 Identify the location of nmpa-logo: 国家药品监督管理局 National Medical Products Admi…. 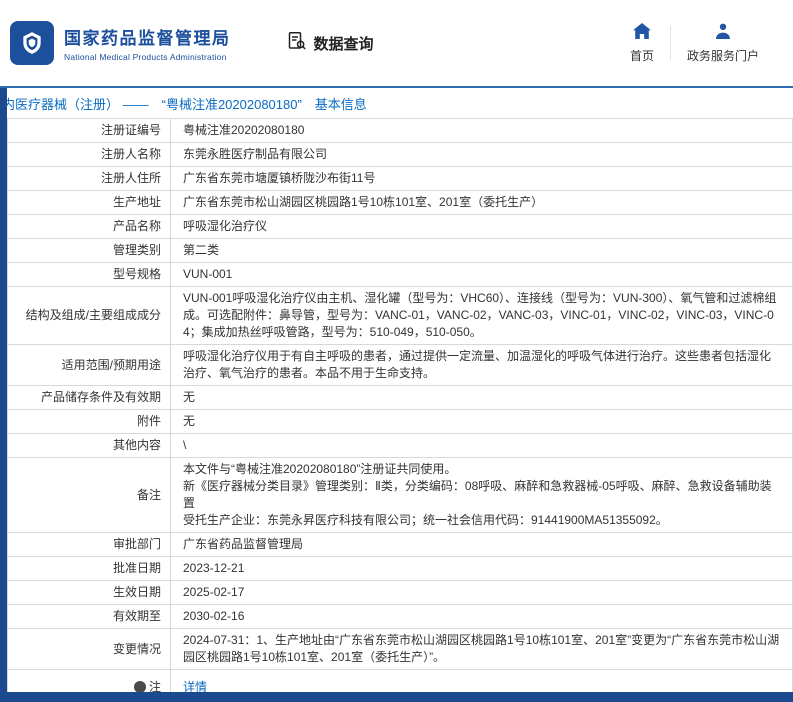
(120, 43).